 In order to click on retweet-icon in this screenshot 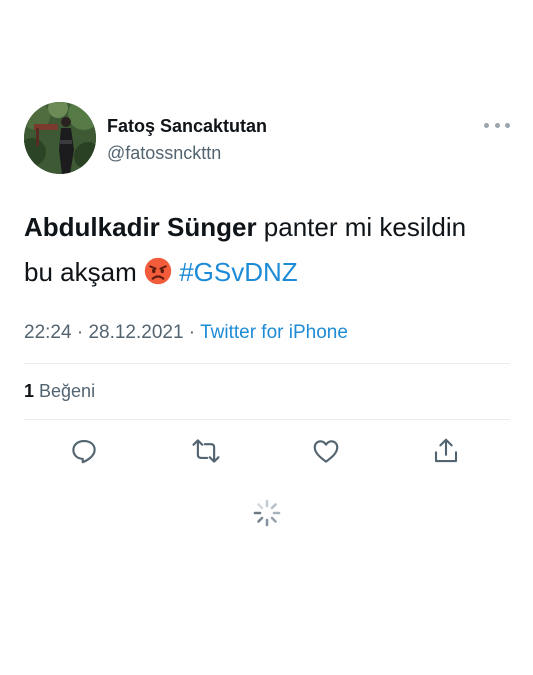, I will do `click(206, 451)`.